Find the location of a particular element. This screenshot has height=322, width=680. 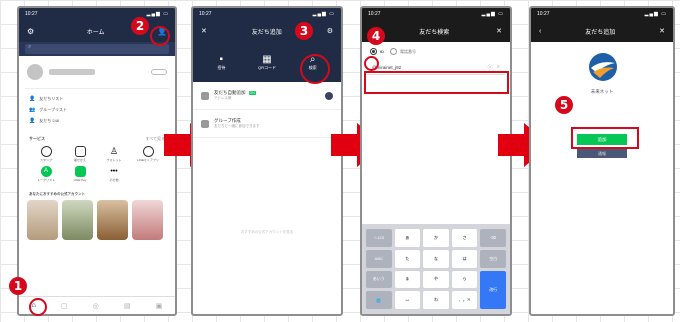

list-item-sub: 友だちと一緒に参加できます is located at coordinates (237, 126).